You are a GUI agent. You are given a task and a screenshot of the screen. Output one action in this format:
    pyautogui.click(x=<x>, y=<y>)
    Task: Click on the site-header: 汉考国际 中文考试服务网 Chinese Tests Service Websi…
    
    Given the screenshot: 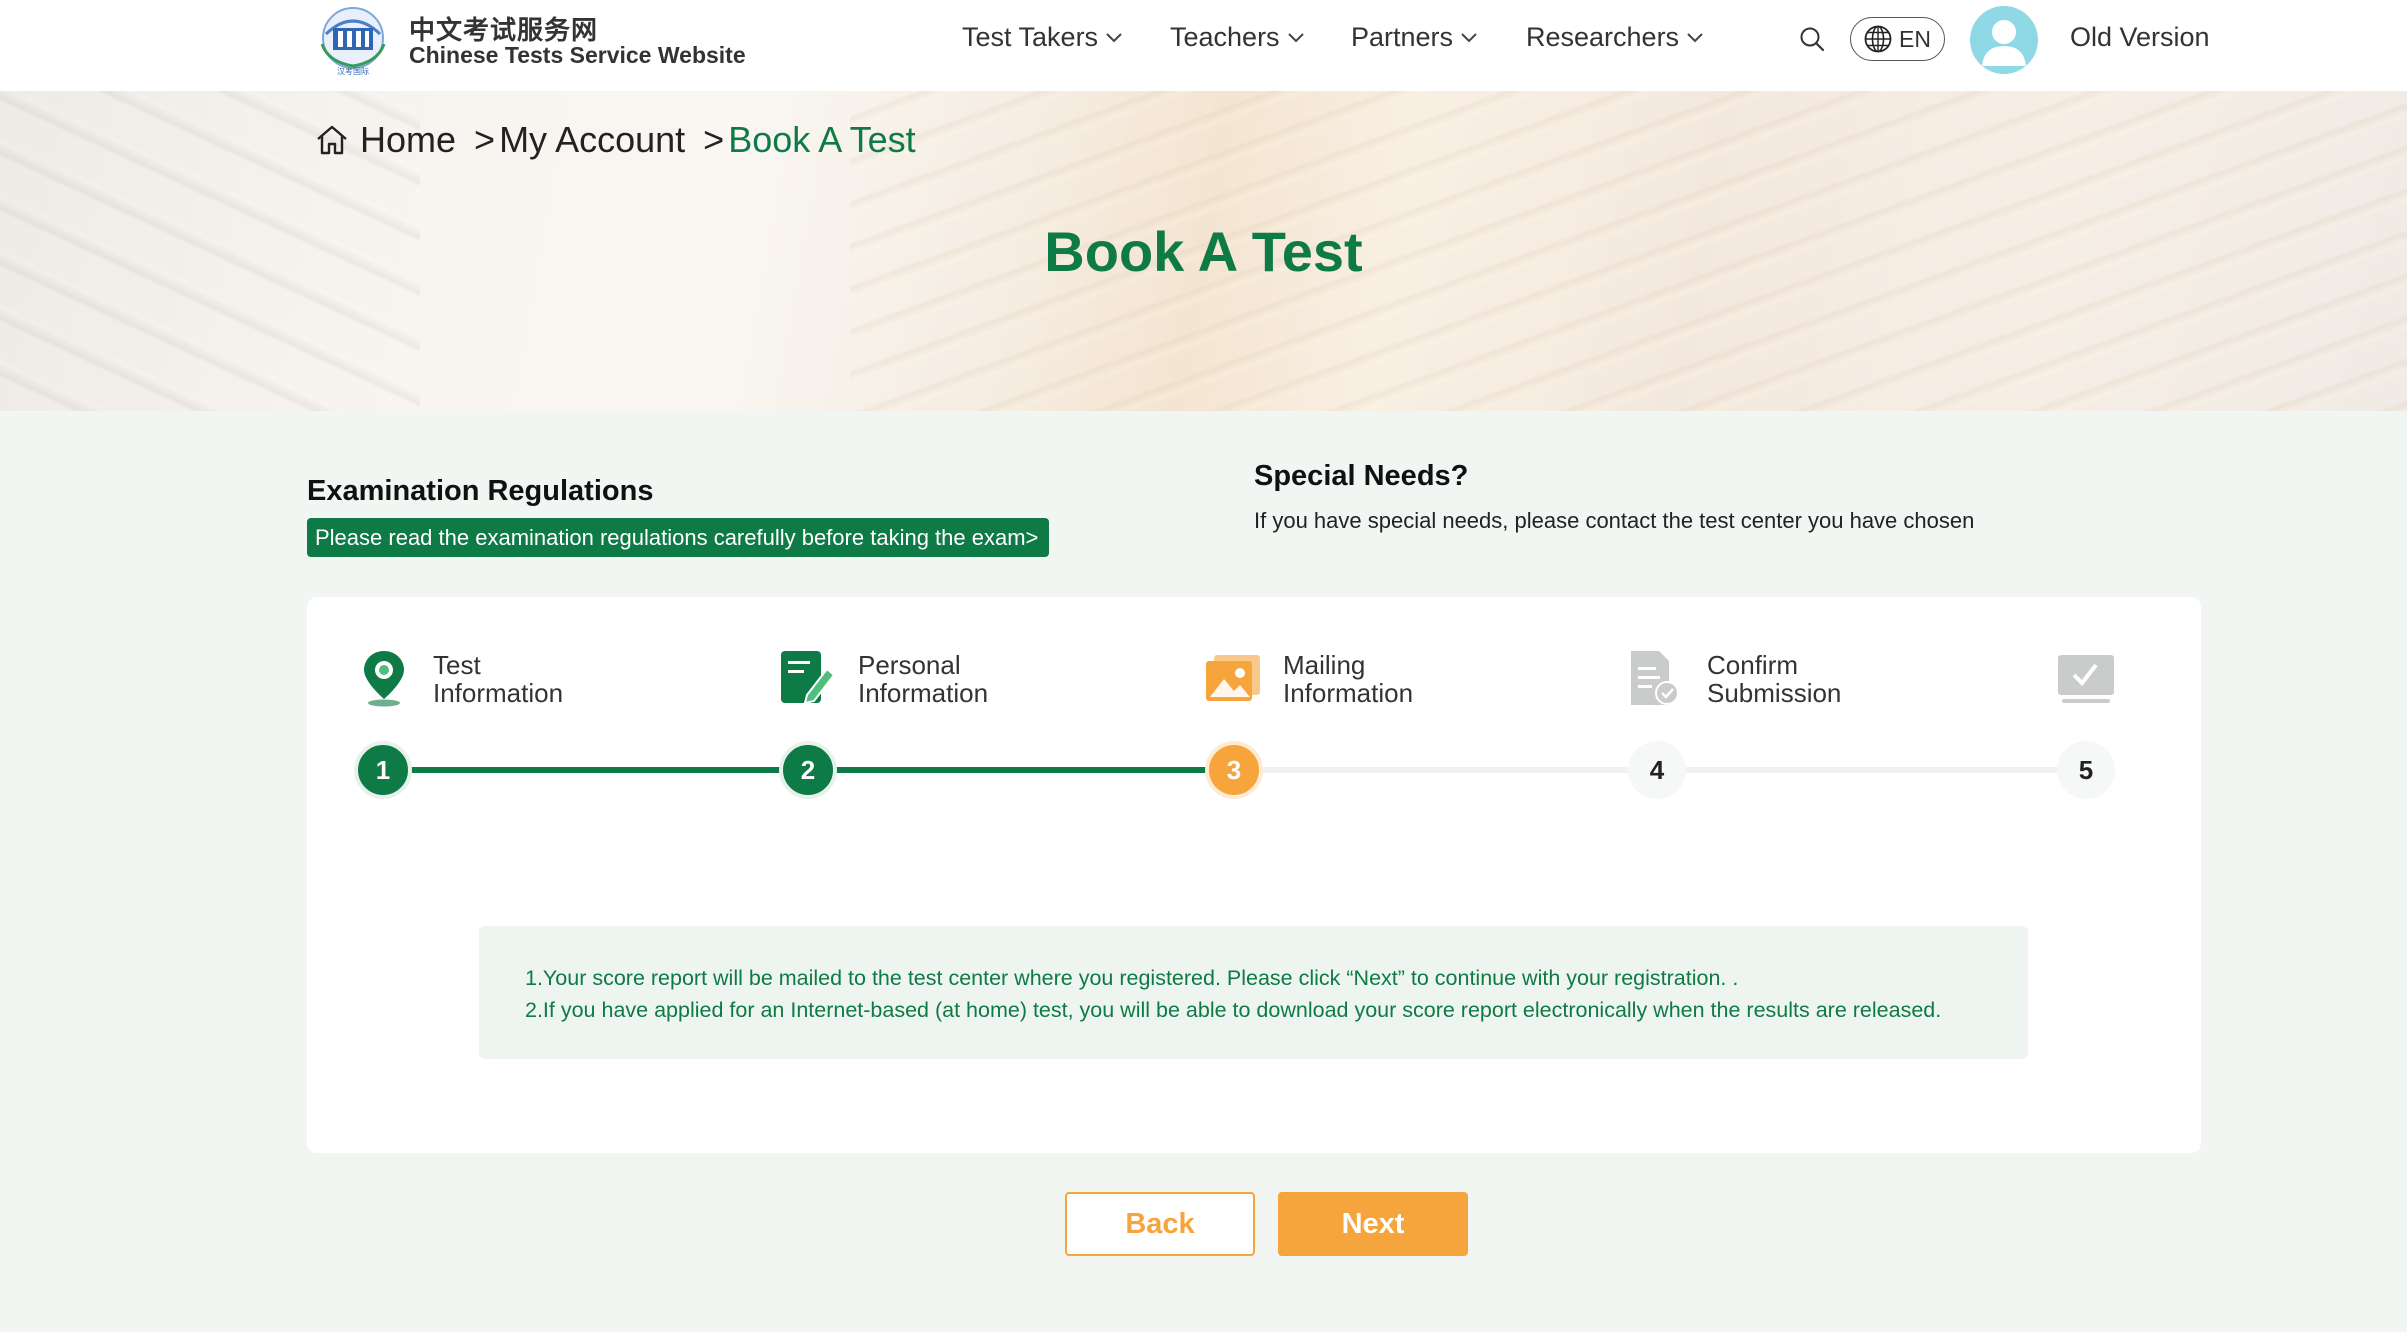 What is the action you would take?
    pyautogui.click(x=1203, y=45)
    